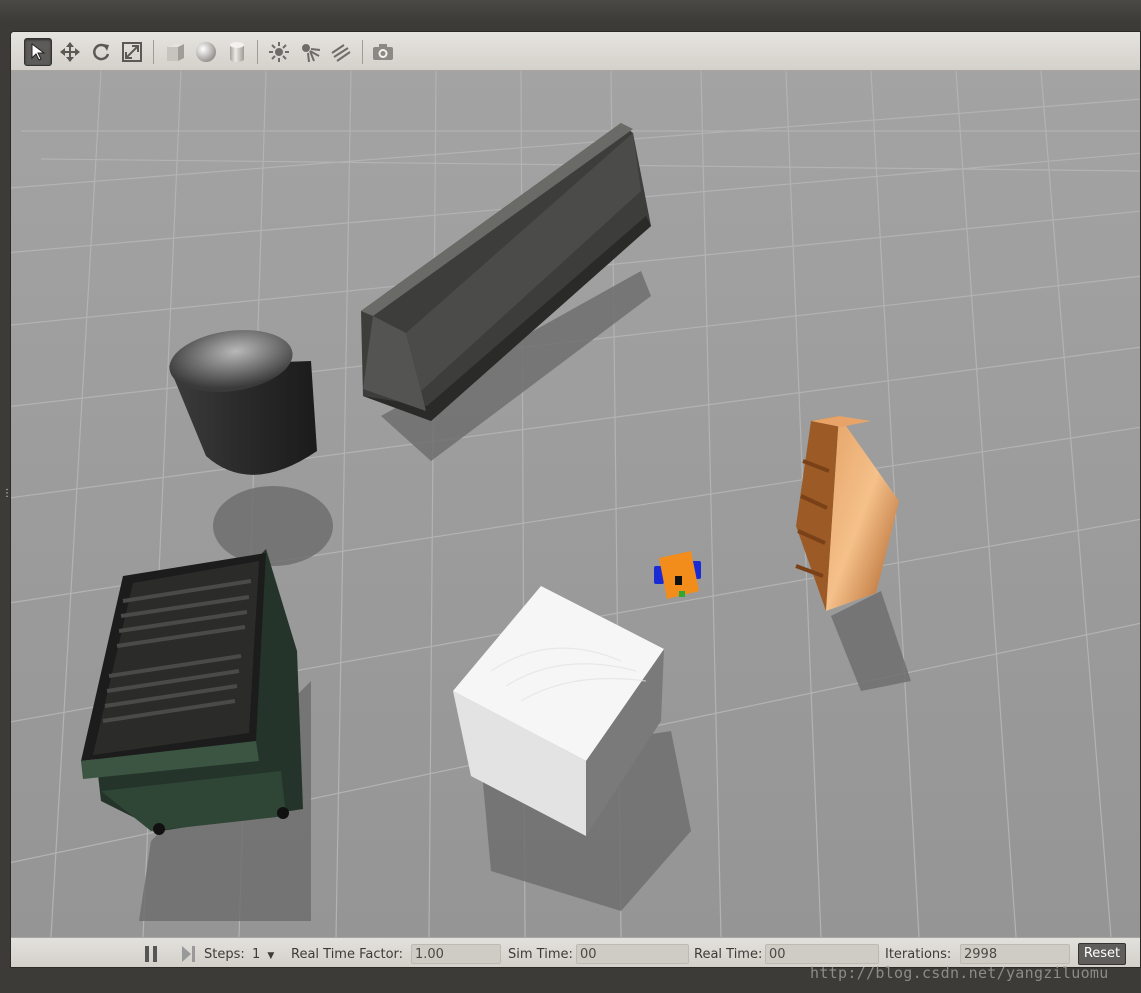 The width and height of the screenshot is (1141, 993). Describe the element at coordinates (224, 954) in the screenshot. I see `steps-label: Steps:` at that location.